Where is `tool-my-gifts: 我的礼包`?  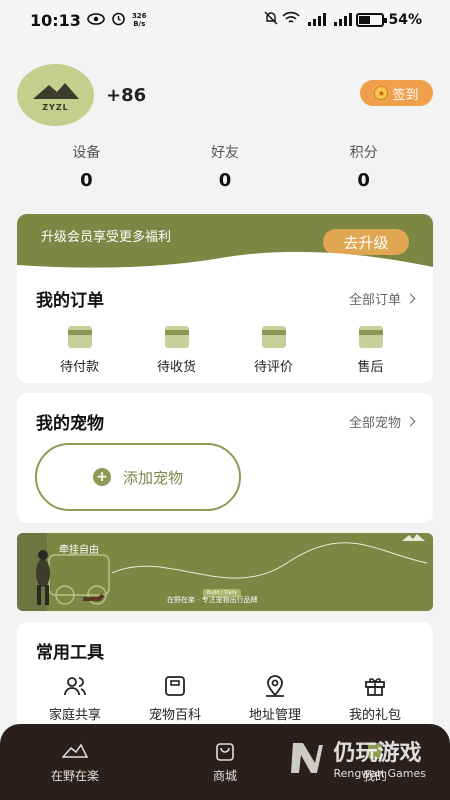 tool-my-gifts: 我的礼包 is located at coordinates (375, 698).